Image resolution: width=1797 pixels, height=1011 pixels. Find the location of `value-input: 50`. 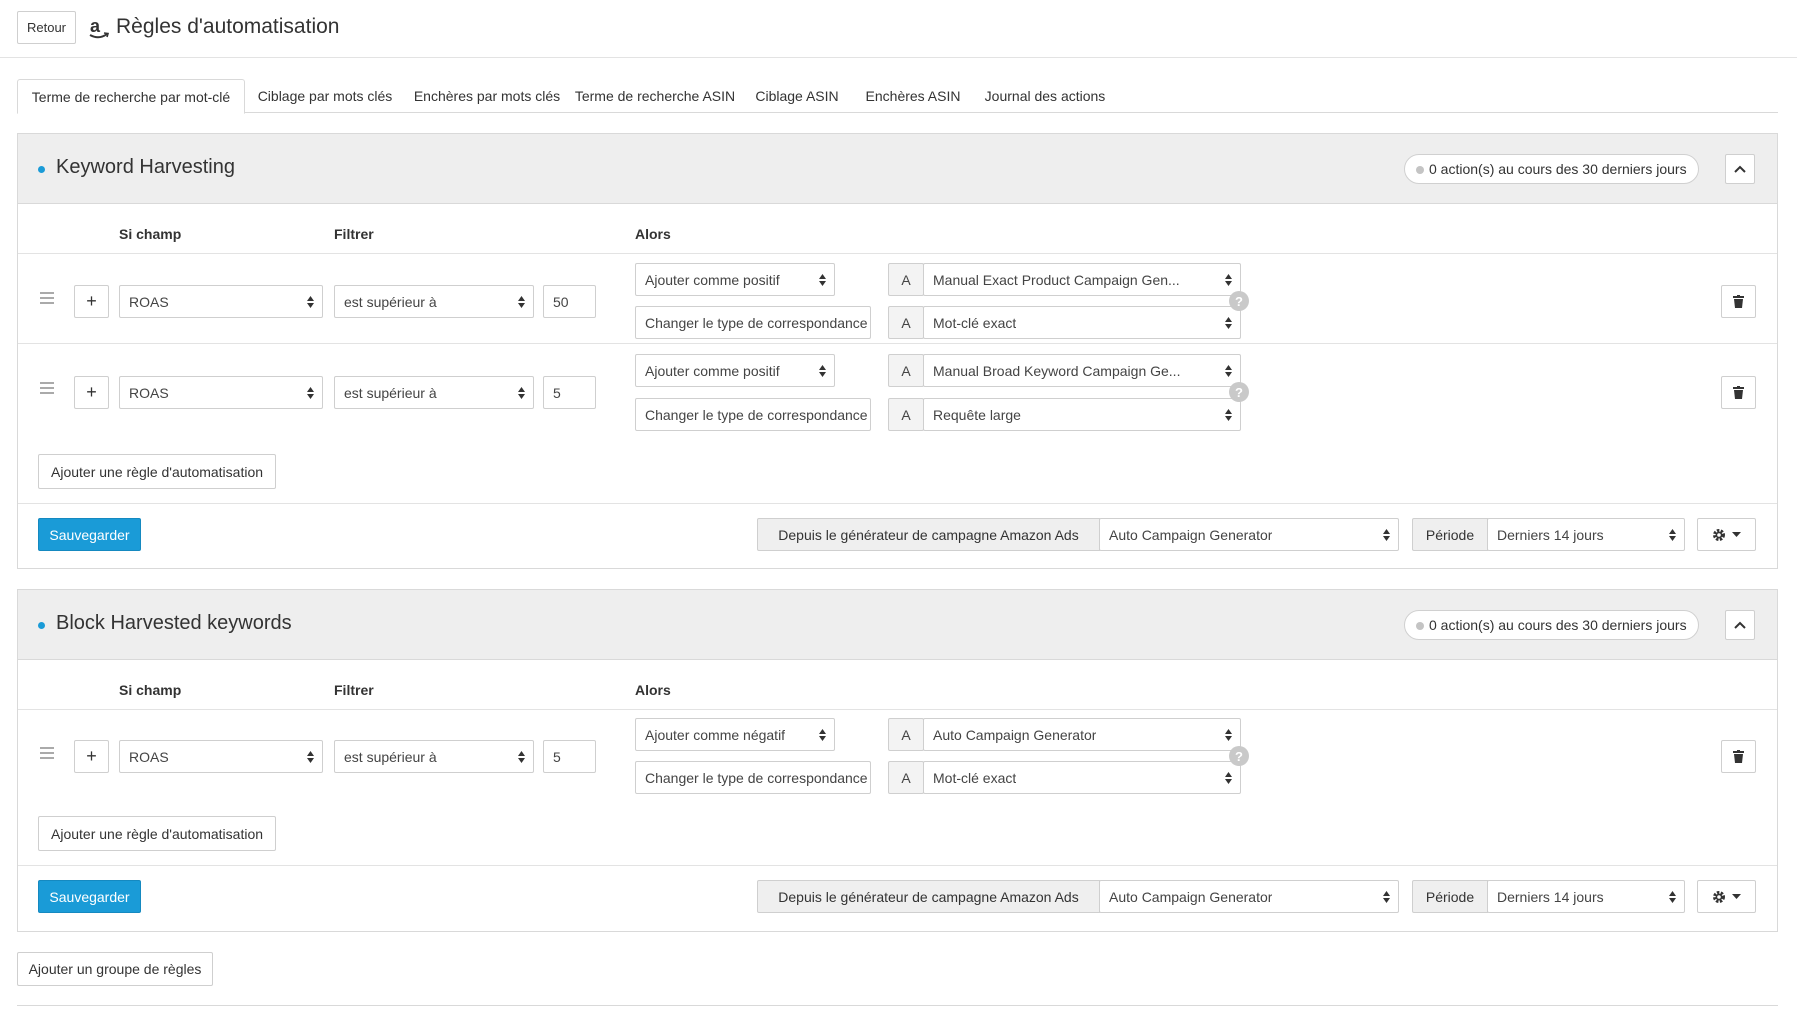

value-input: 50 is located at coordinates (569, 301).